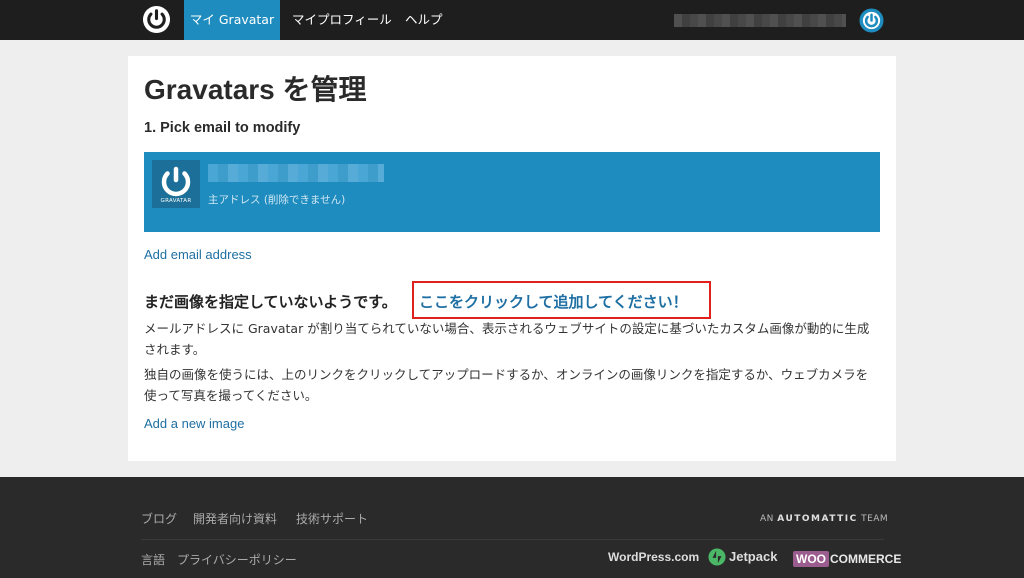 The height and width of the screenshot is (578, 1024). Describe the element at coordinates (717, 557) in the screenshot. I see `jetpack-icon` at that location.